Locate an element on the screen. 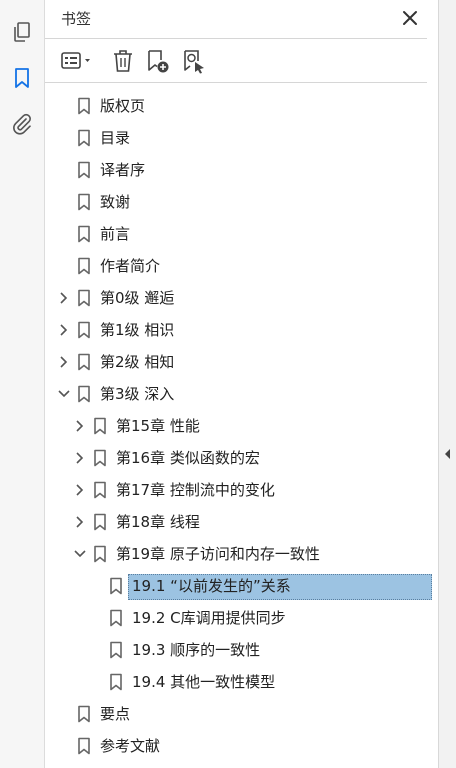  bookmark-label: 19.1 “以前发生的”关系 is located at coordinates (211, 586).